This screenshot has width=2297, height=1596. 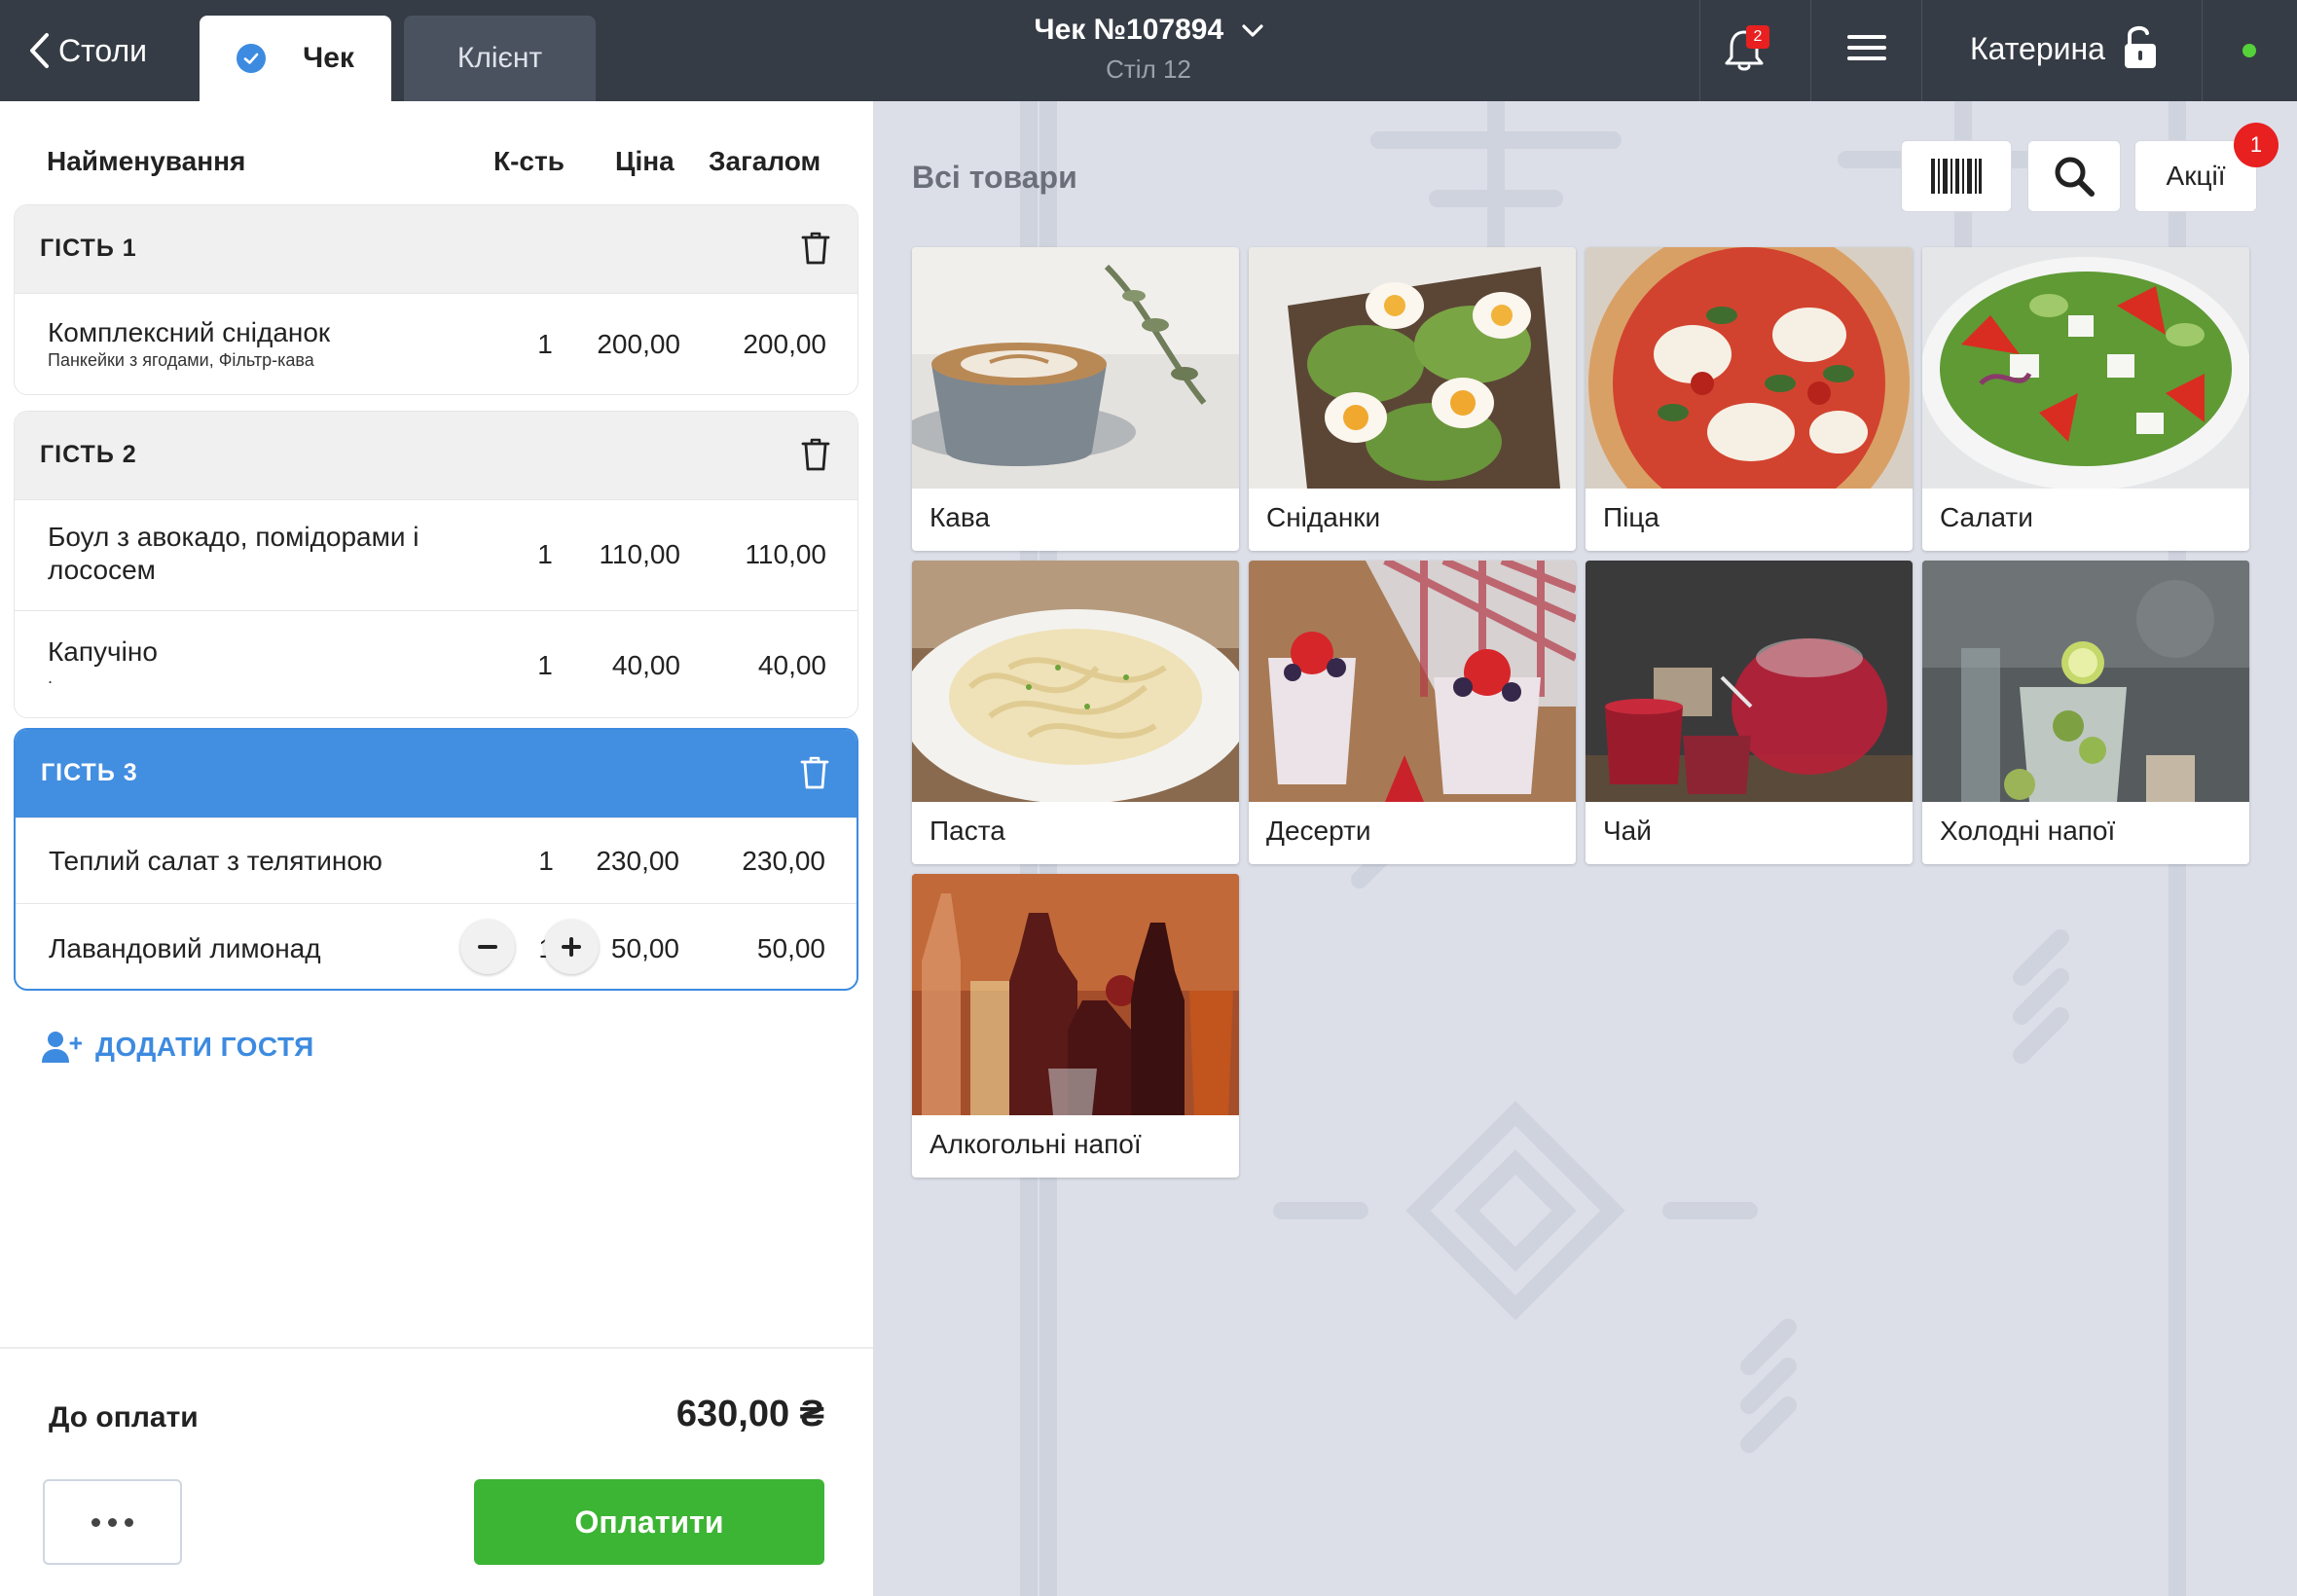 I want to click on item-modifiers: Панкейки з ягодами, Фільтр-кава, so click(x=181, y=360).